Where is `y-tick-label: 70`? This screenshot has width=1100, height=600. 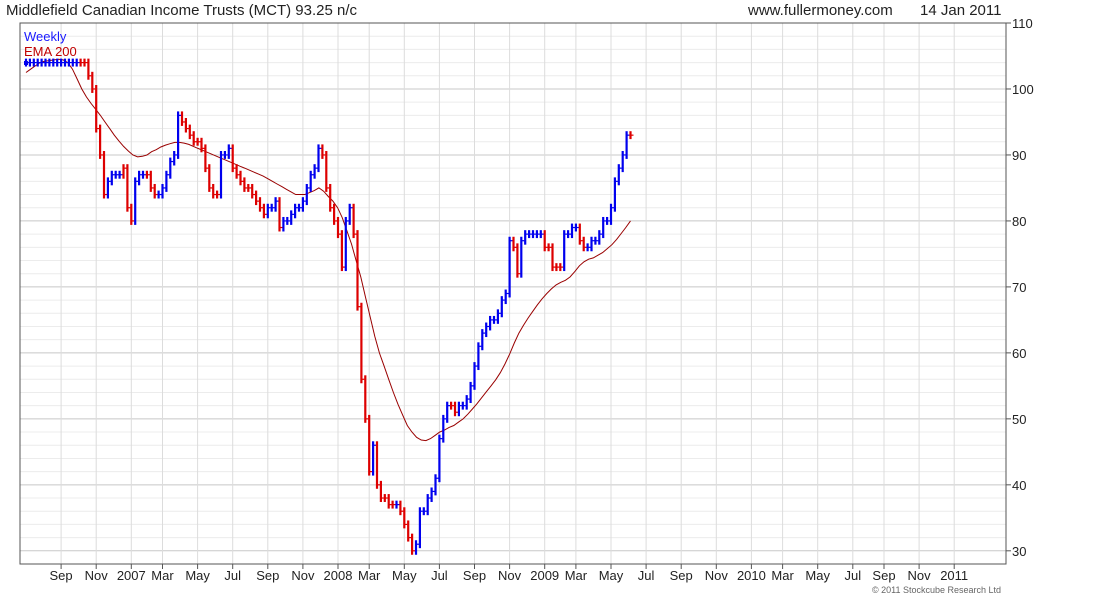
y-tick-label: 70 is located at coordinates (1019, 287).